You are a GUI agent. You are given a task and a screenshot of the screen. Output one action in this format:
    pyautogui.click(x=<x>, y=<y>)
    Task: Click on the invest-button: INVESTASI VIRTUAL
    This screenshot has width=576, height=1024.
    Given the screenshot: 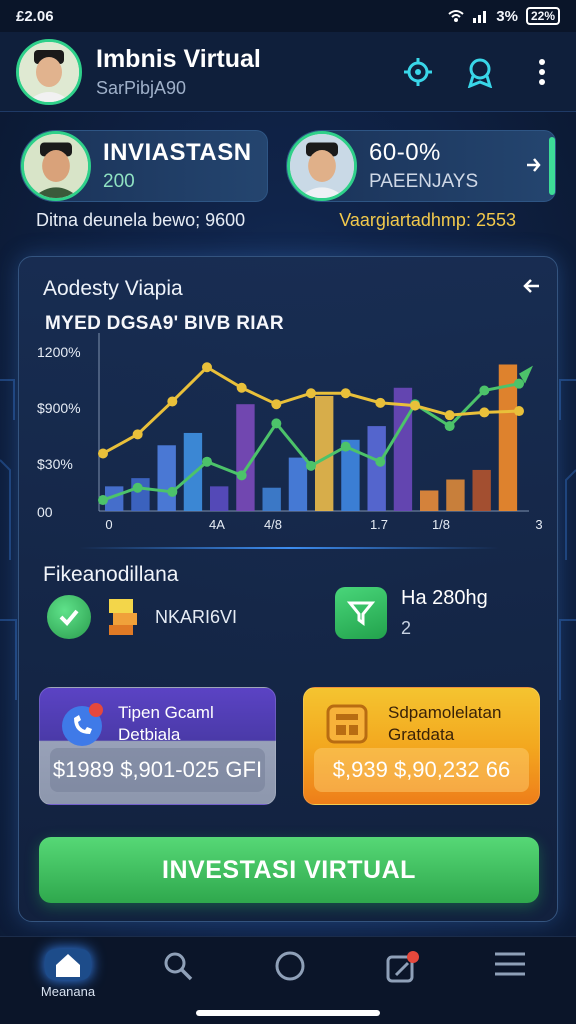 What is the action you would take?
    pyautogui.click(x=289, y=870)
    